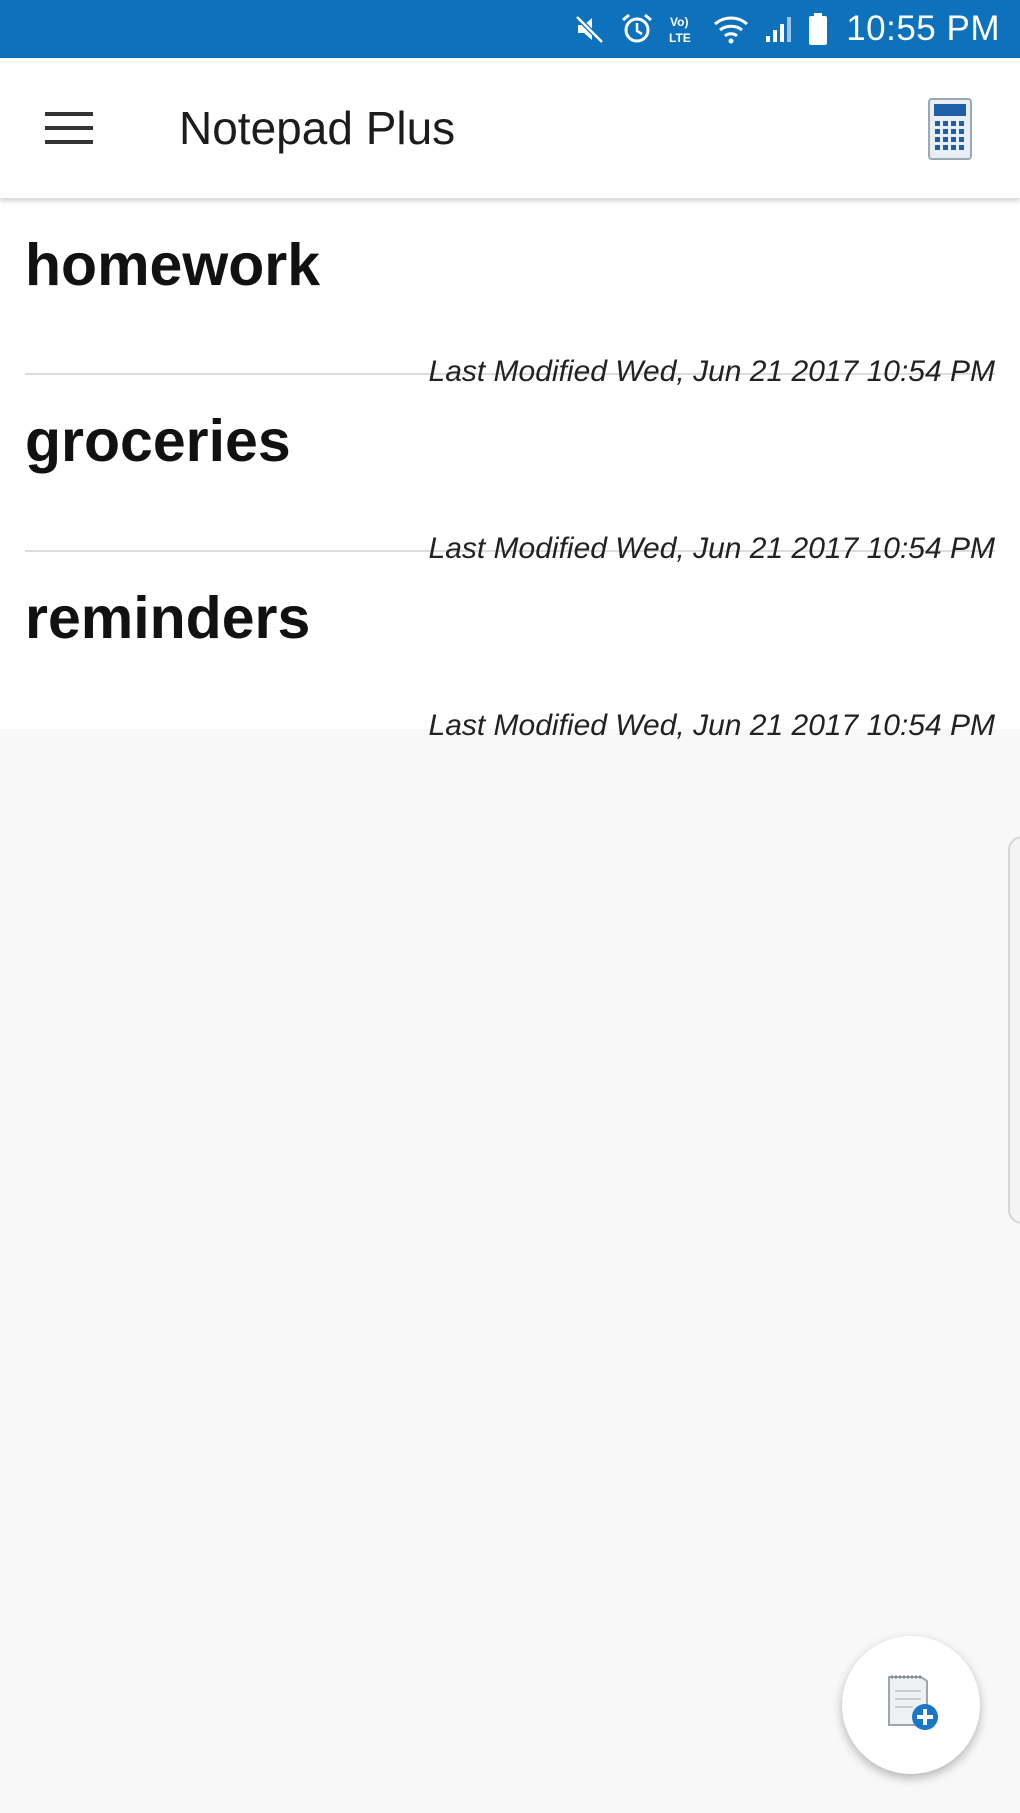  I want to click on note-modified-date: Last Modified Wed, Jun 21 2017 10:54 PM, so click(711, 725).